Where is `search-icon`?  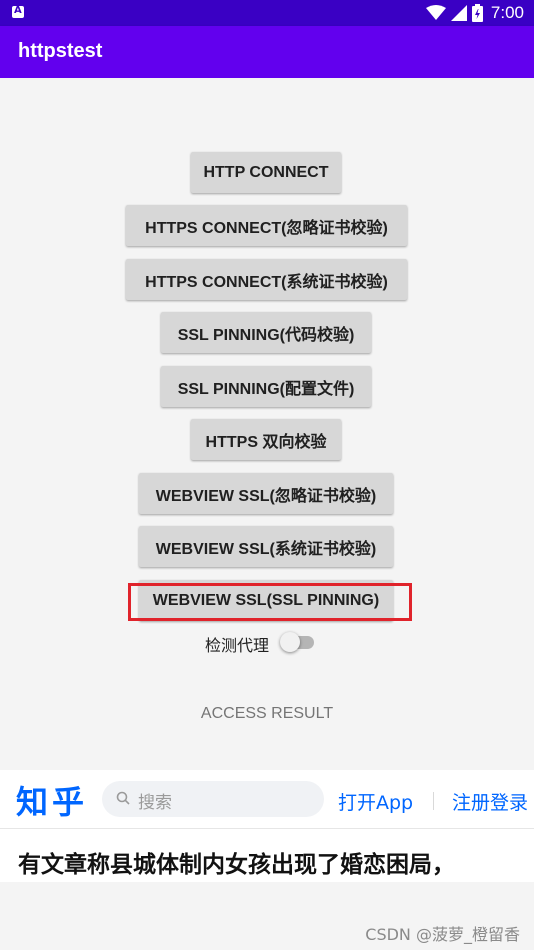
search-icon is located at coordinates (123, 798).